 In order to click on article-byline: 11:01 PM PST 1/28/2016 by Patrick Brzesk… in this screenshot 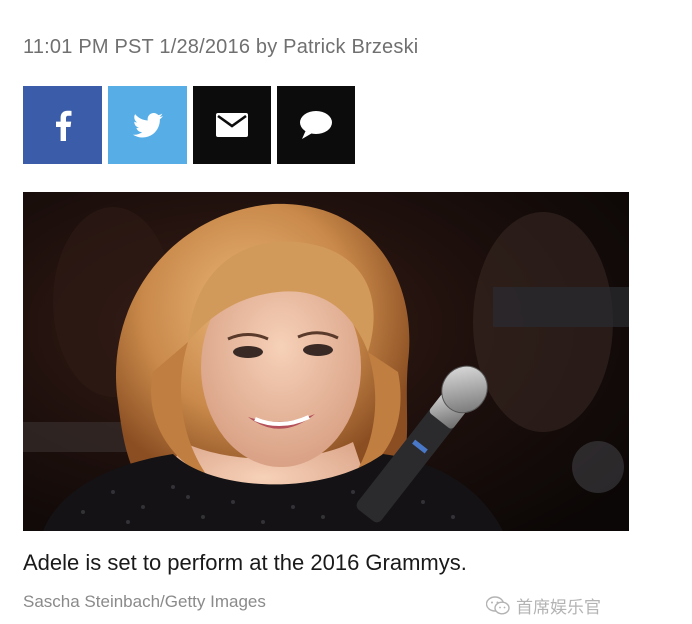, I will do `click(221, 47)`.